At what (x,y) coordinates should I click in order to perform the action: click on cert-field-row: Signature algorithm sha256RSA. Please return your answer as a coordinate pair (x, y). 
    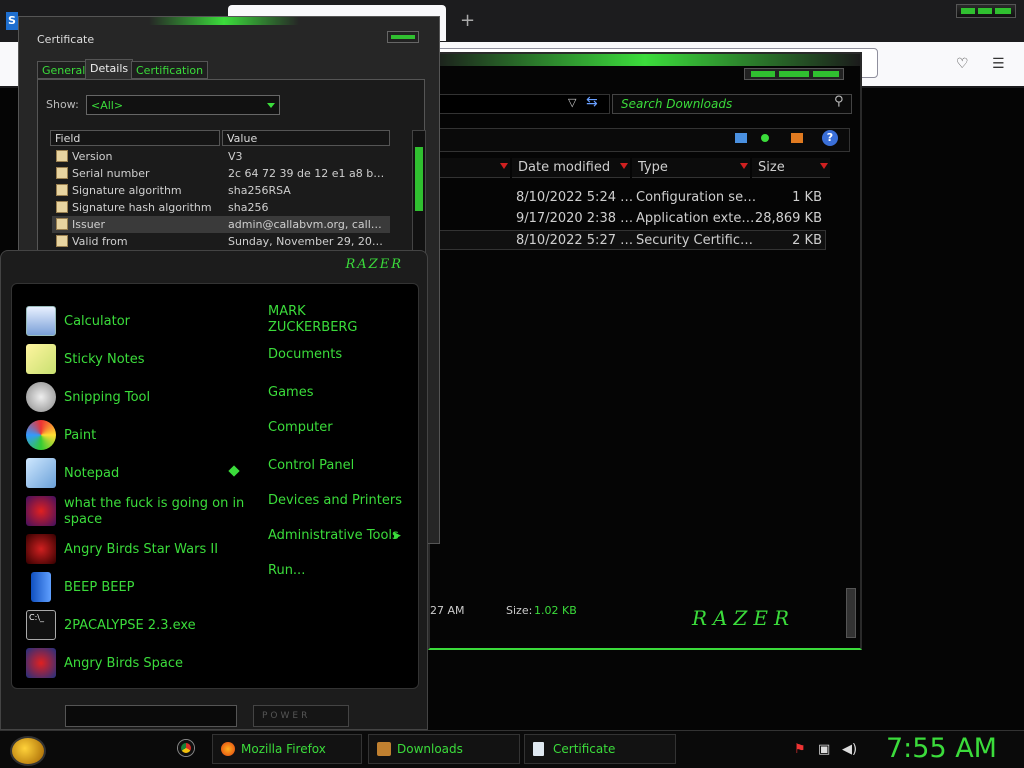
    Looking at the image, I should click on (221, 190).